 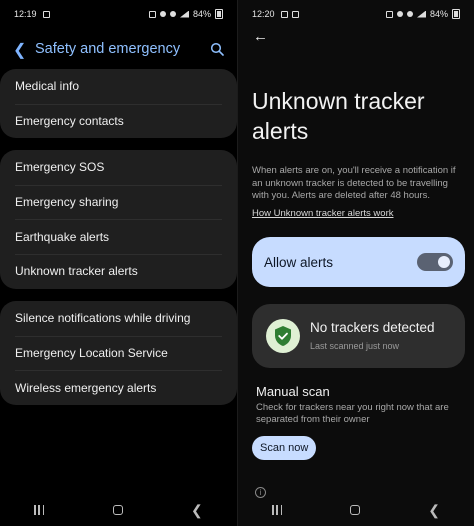 What do you see at coordinates (260, 36) in the screenshot?
I see `back-arrow-icon: ←` at bounding box center [260, 36].